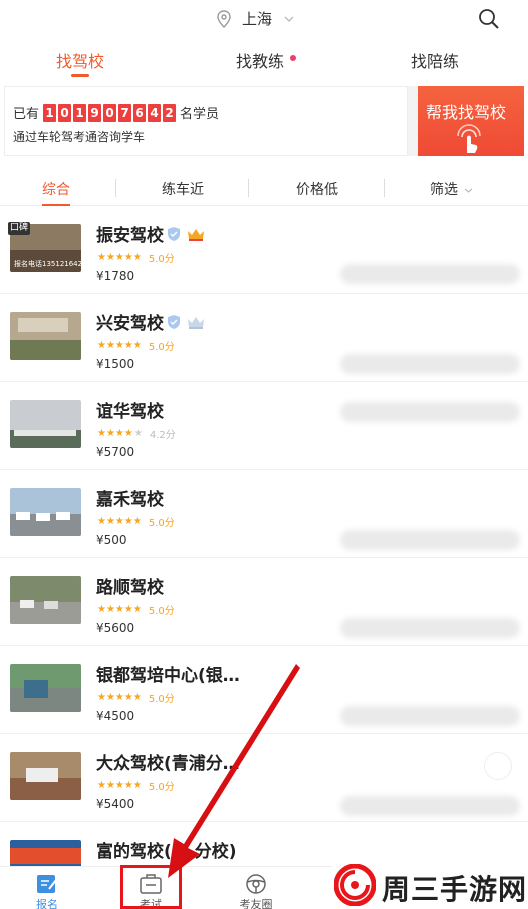 The width and height of the screenshot is (528, 909). I want to click on notification-dot, so click(293, 58).